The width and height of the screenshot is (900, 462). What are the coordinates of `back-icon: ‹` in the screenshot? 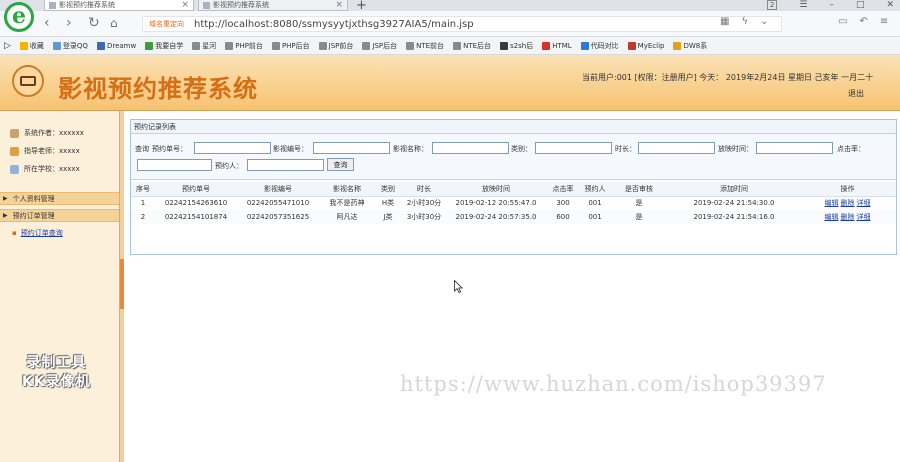 It's located at (47, 23).